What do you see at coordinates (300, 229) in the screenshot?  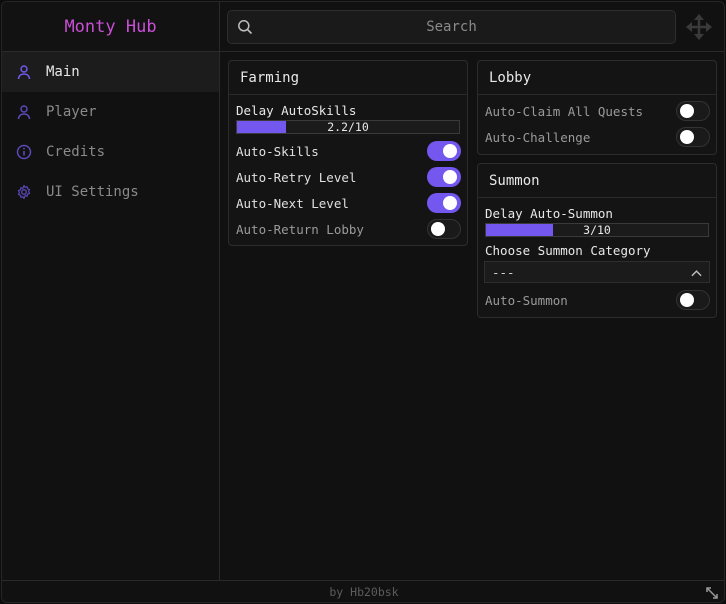 I see `toggle-label: Auto-Return Lobby` at bounding box center [300, 229].